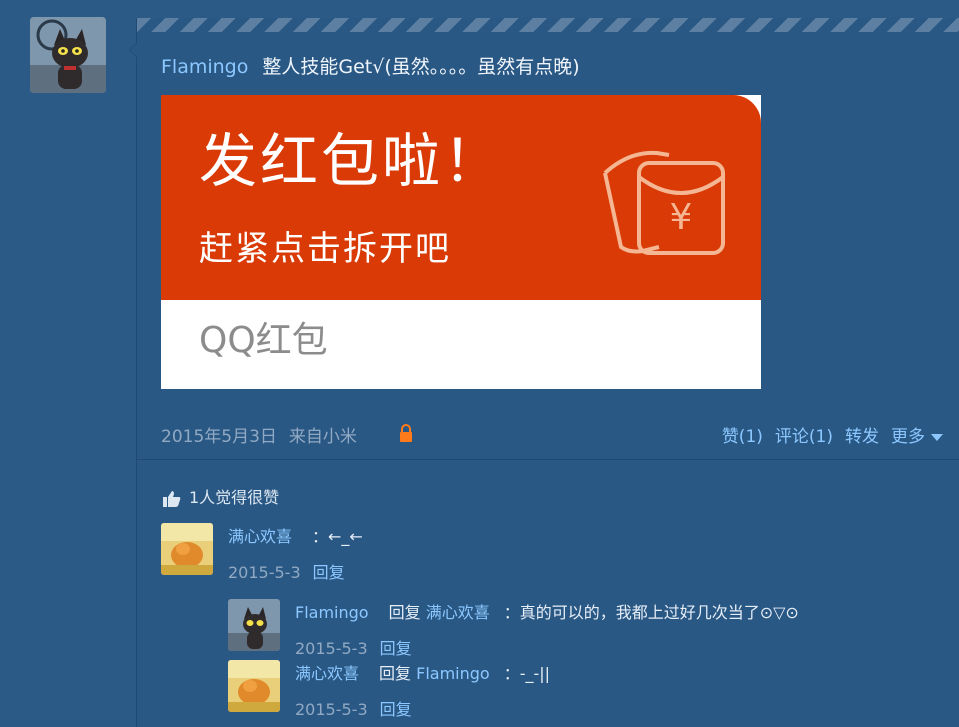 The width and height of the screenshot is (959, 727). What do you see at coordinates (742, 437) in the screenshot?
I see `like-button: 赞(1)` at bounding box center [742, 437].